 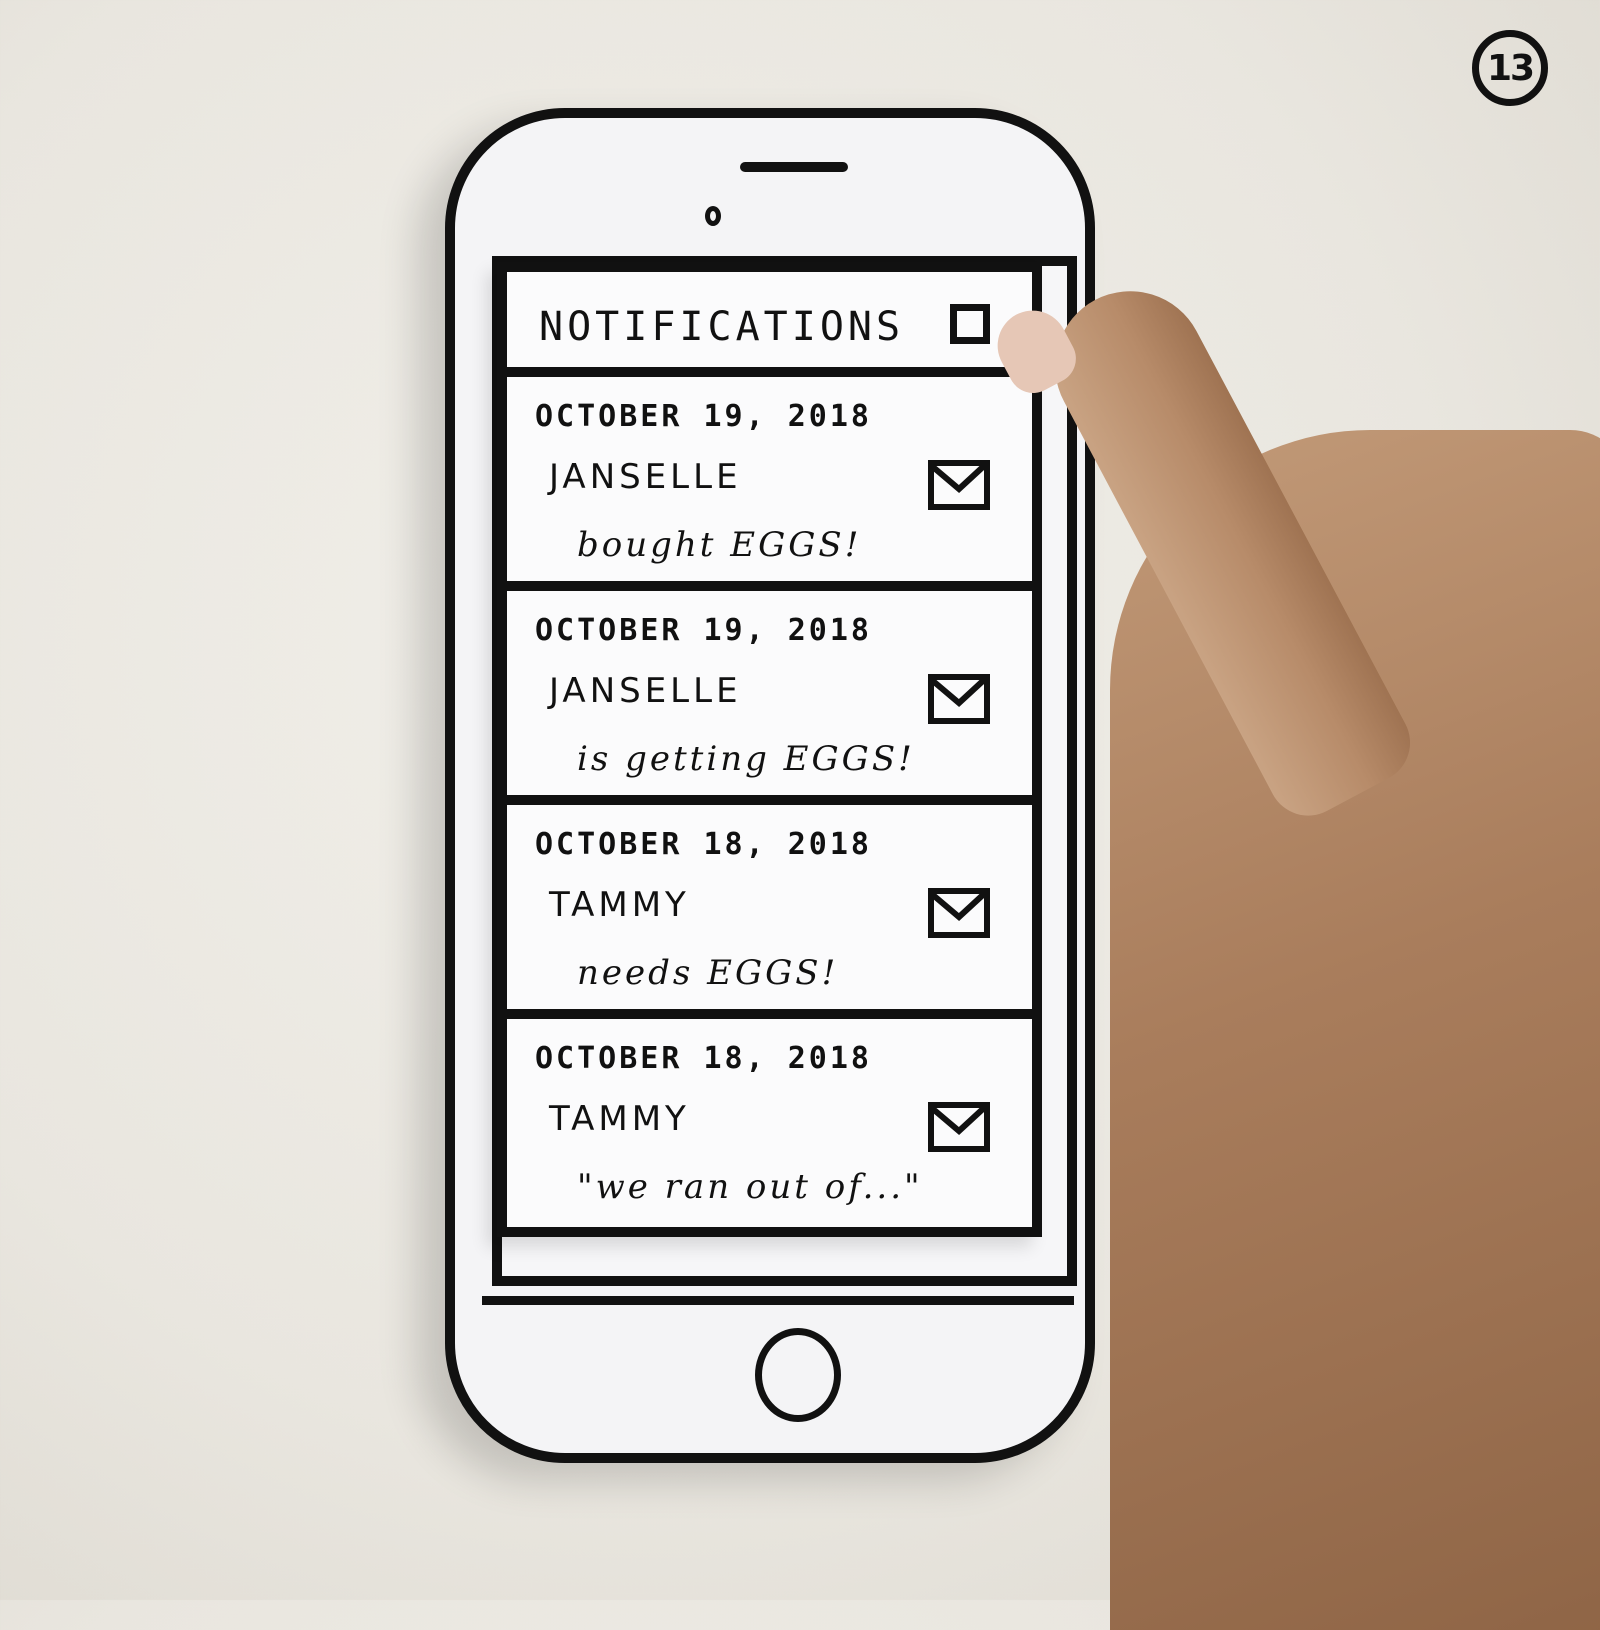 What do you see at coordinates (798, 1375) in the screenshot?
I see `home-button` at bounding box center [798, 1375].